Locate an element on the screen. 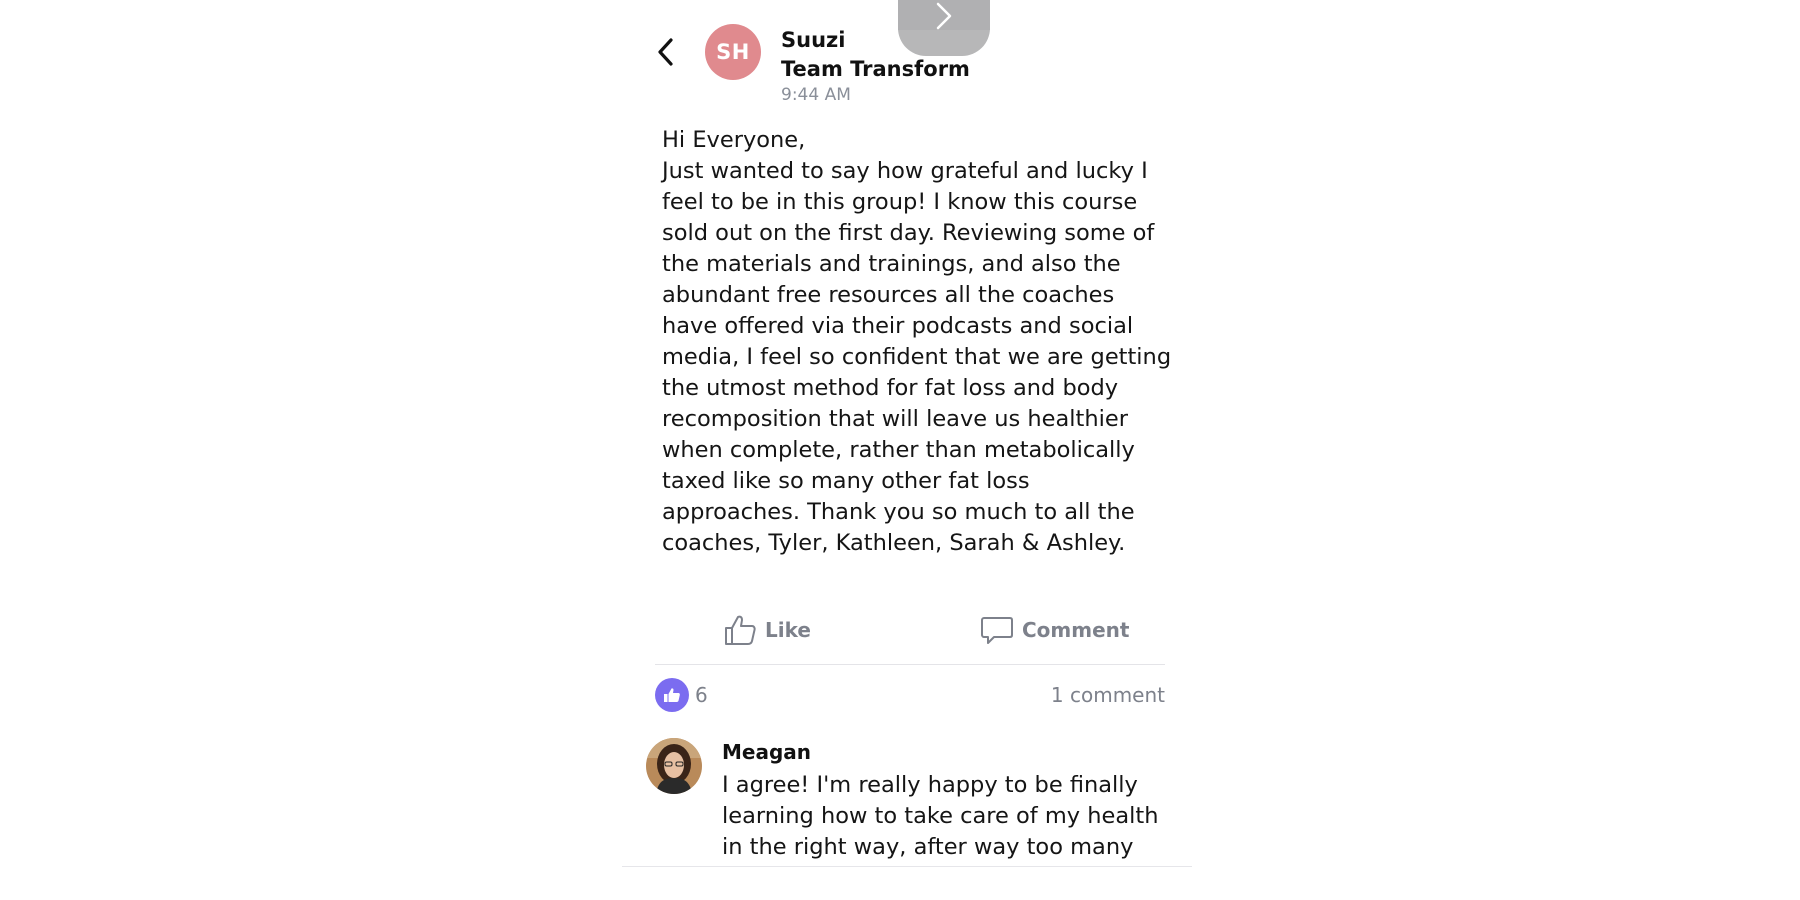 This screenshot has width=1800, height=900. chevron-left-icon is located at coordinates (665, 52).